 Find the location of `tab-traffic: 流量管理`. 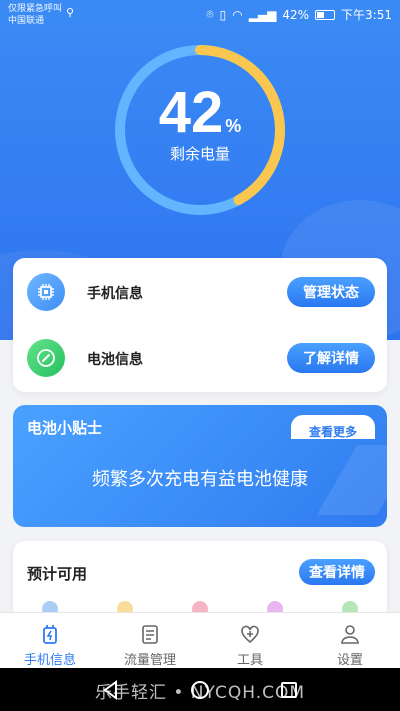

tab-traffic: 流量管理 is located at coordinates (150, 640).